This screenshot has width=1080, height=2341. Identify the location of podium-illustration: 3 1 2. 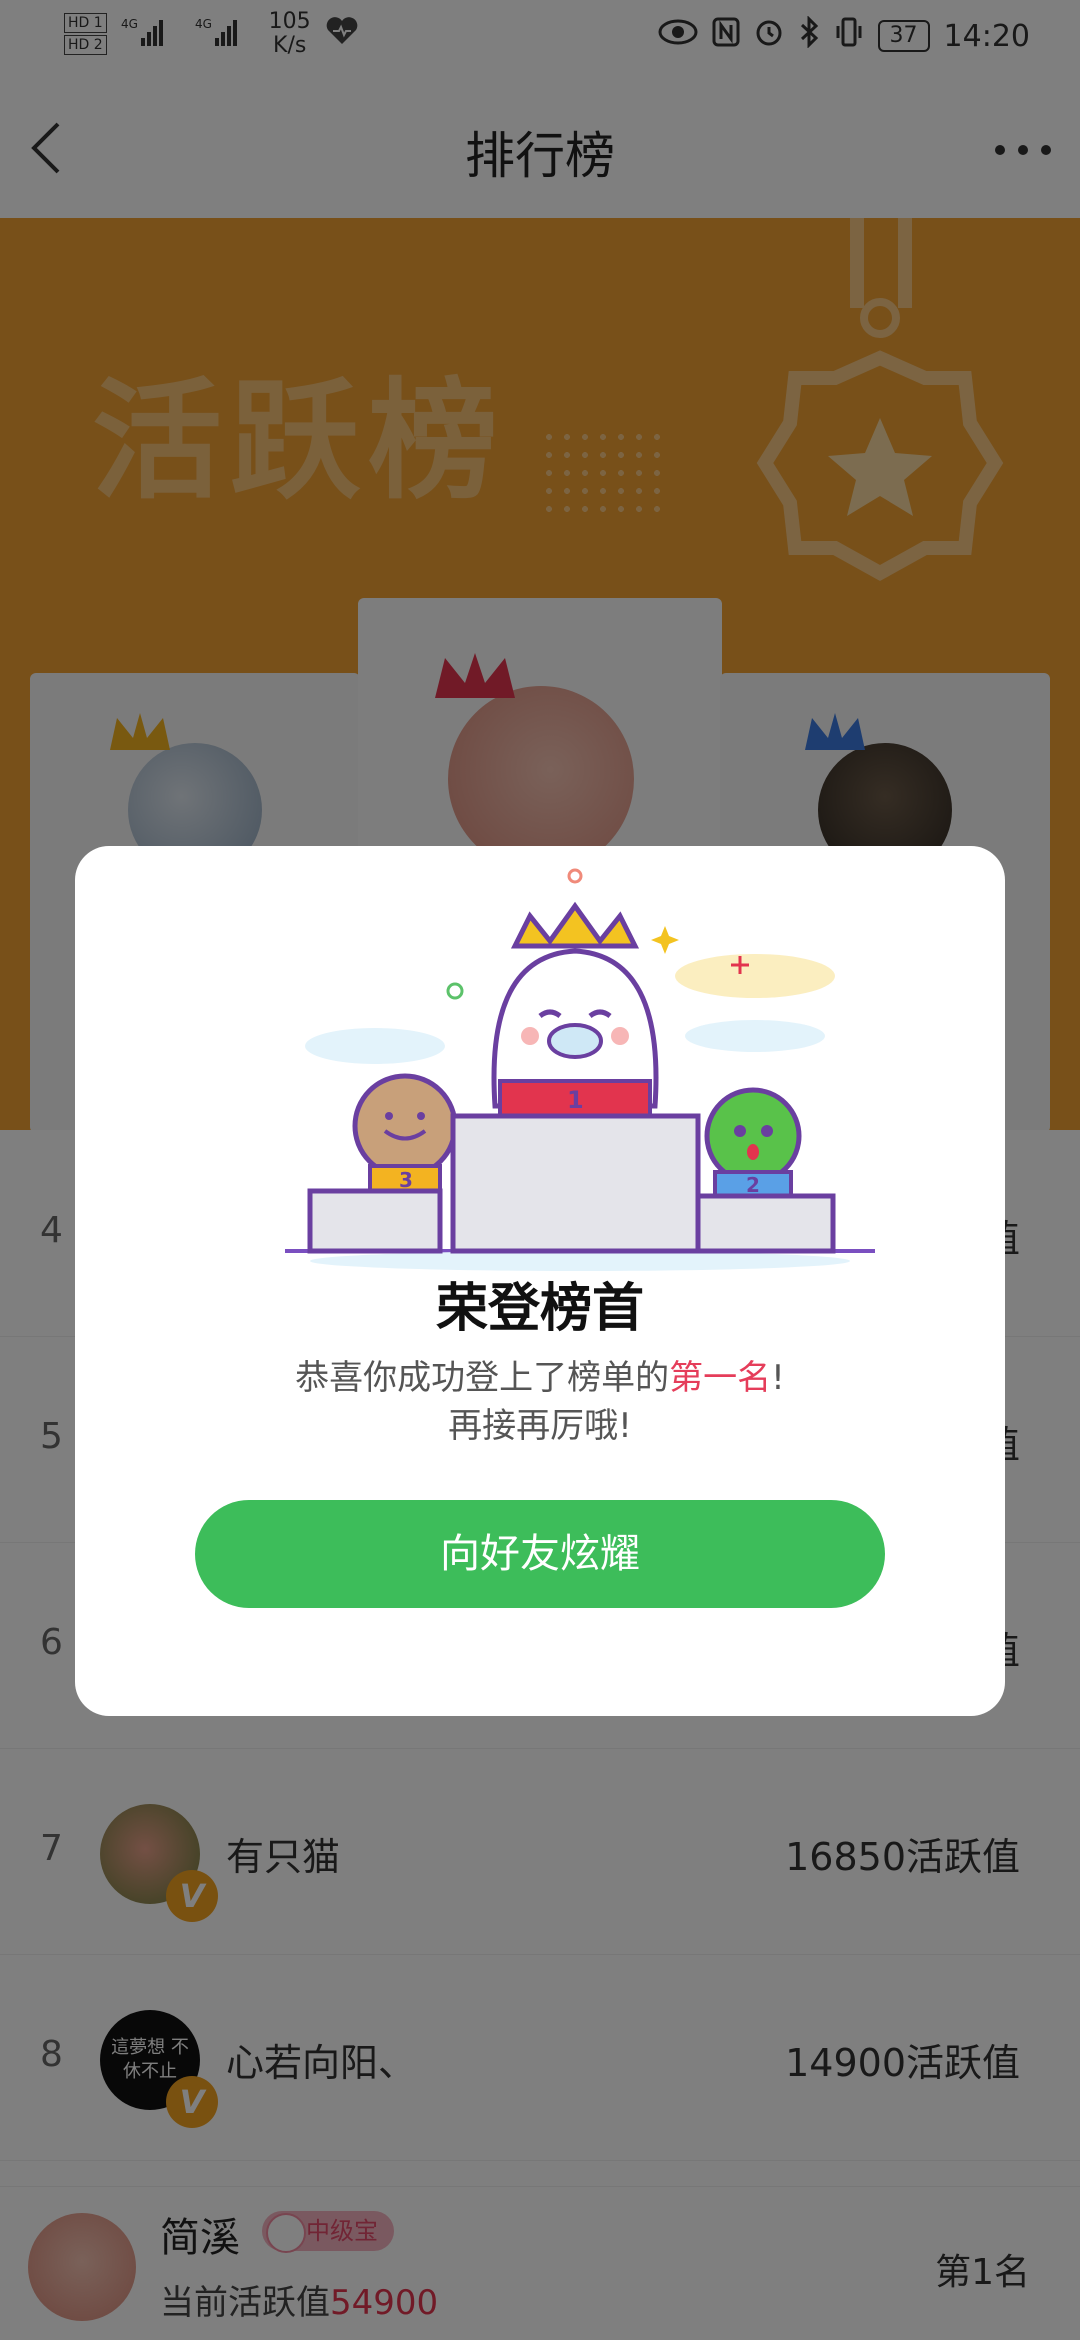
(580, 1069).